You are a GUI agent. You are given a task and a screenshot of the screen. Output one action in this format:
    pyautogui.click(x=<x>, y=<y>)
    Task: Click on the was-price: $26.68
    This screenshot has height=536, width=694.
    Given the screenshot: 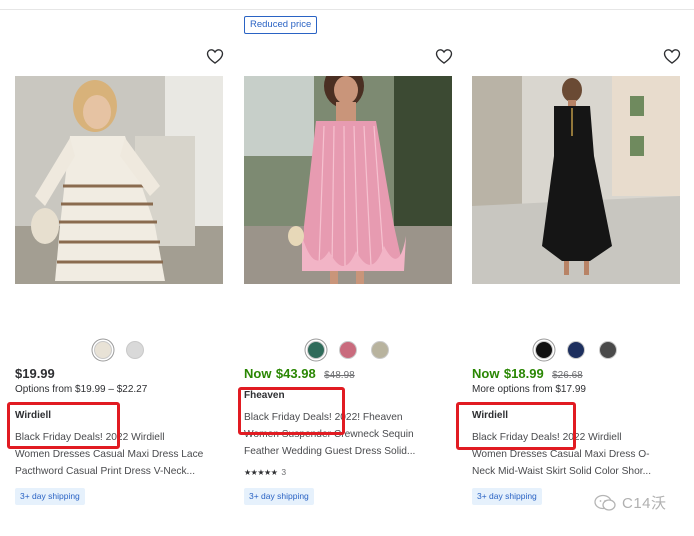 What is the action you would take?
    pyautogui.click(x=567, y=375)
    